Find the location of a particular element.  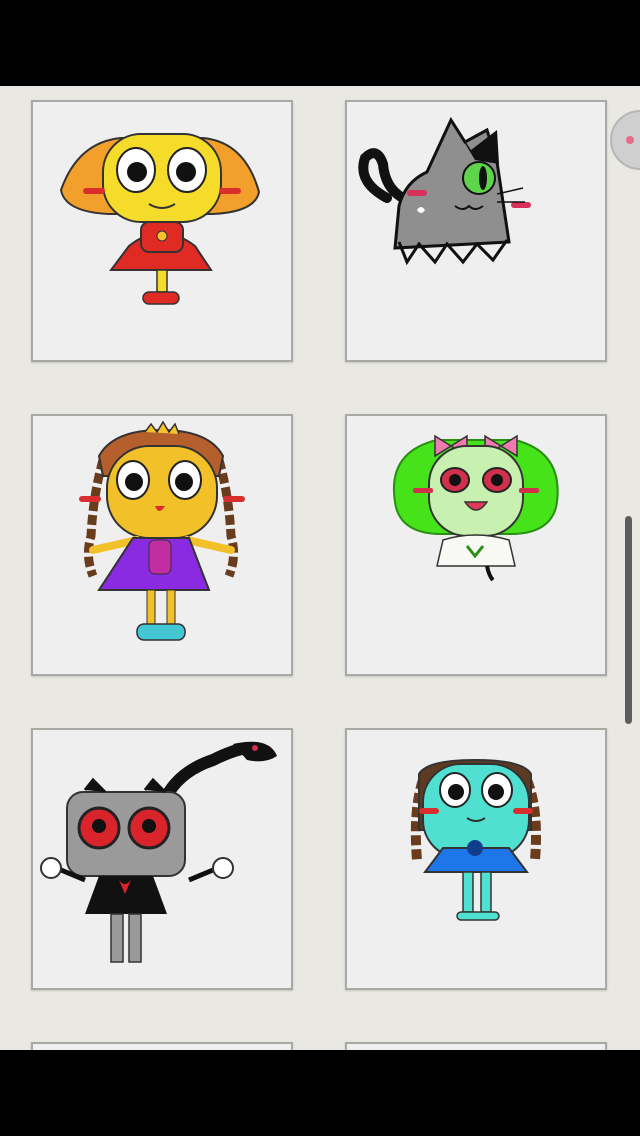

green-haired-character-pink-bows-icon is located at coordinates (475, 508).